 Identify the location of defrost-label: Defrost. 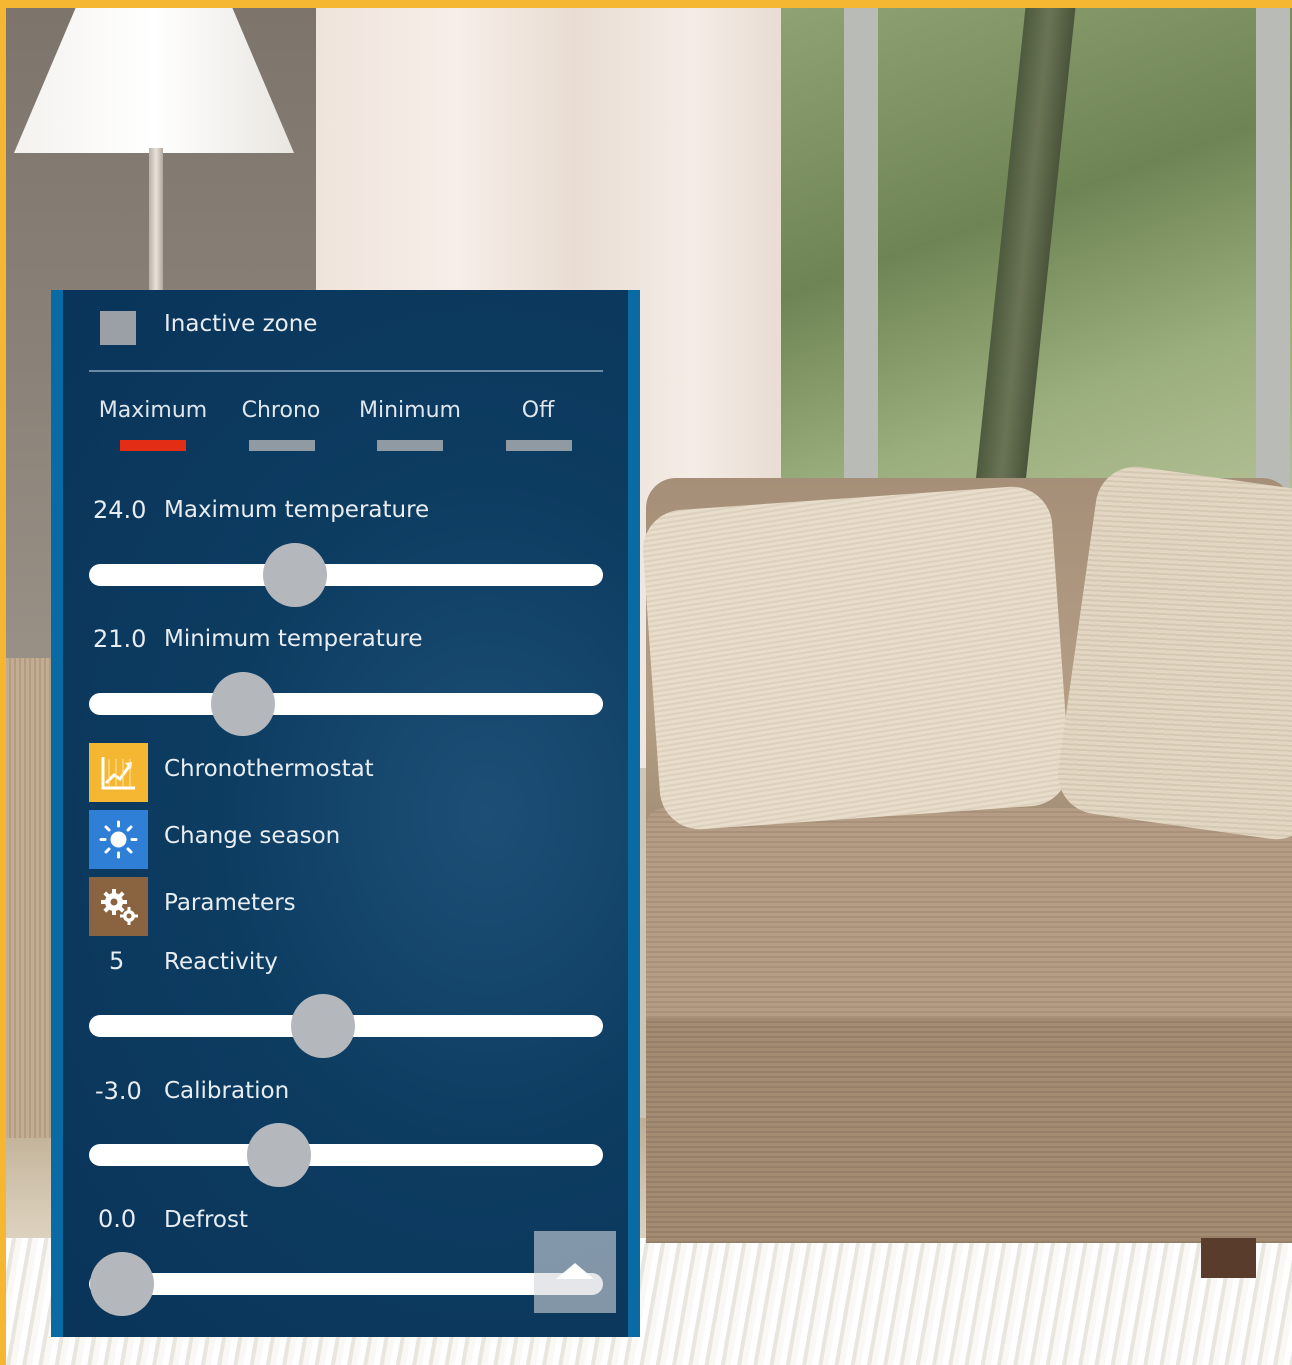
(206, 1220).